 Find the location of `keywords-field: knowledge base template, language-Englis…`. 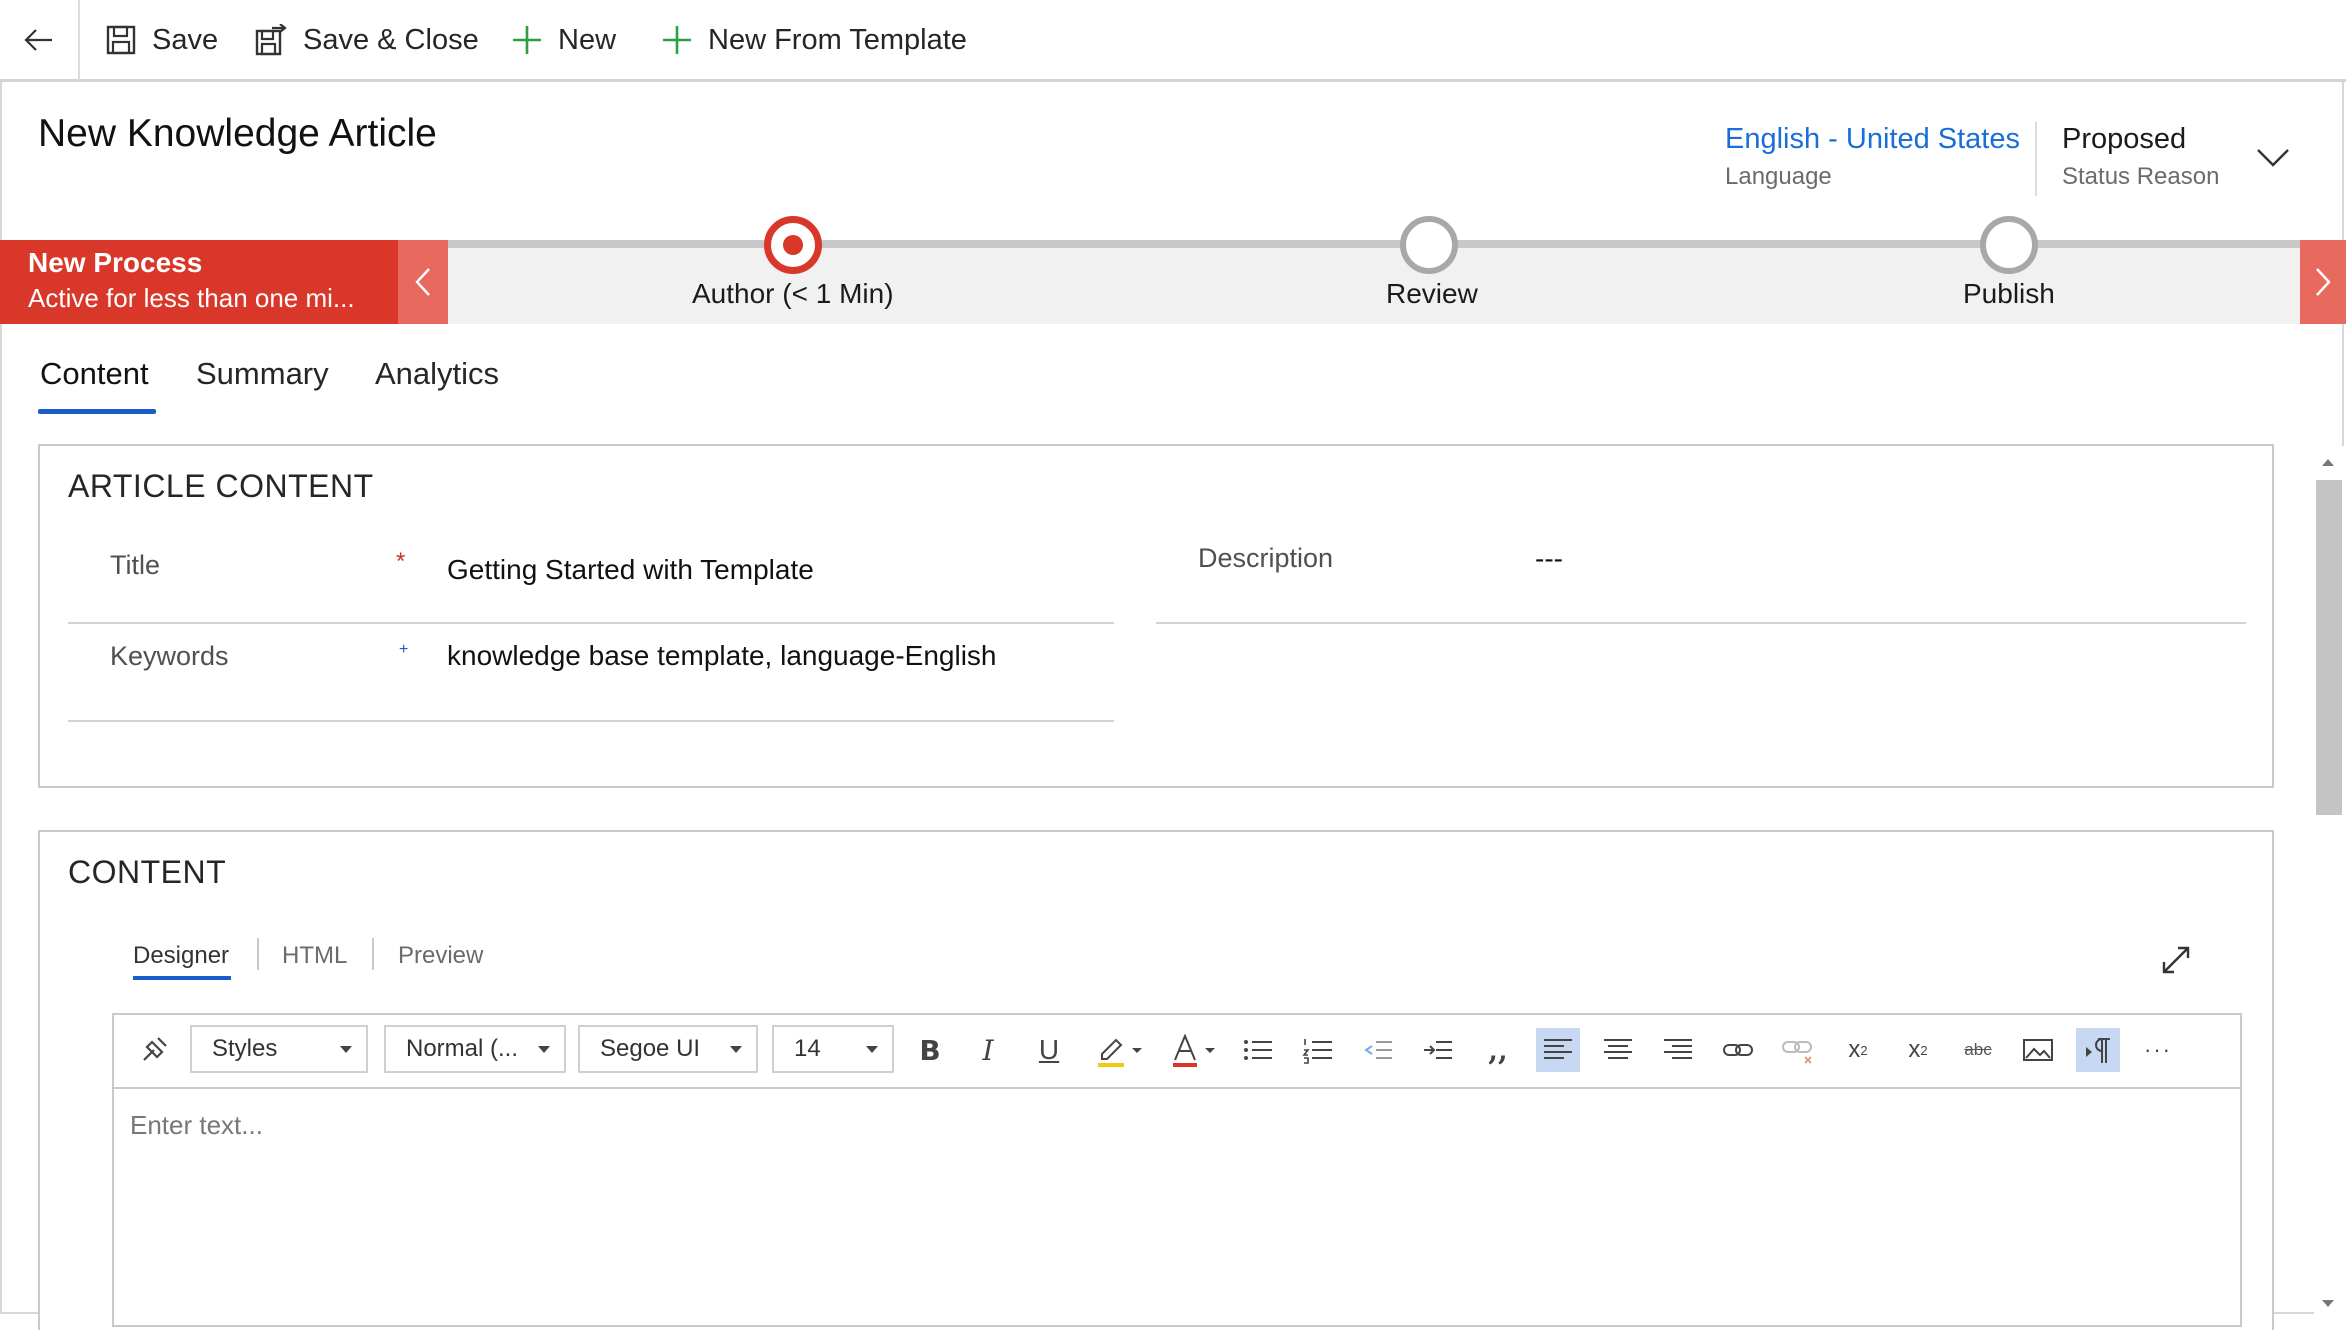

keywords-field: knowledge base template, language-Englis… is located at coordinates (722, 656).